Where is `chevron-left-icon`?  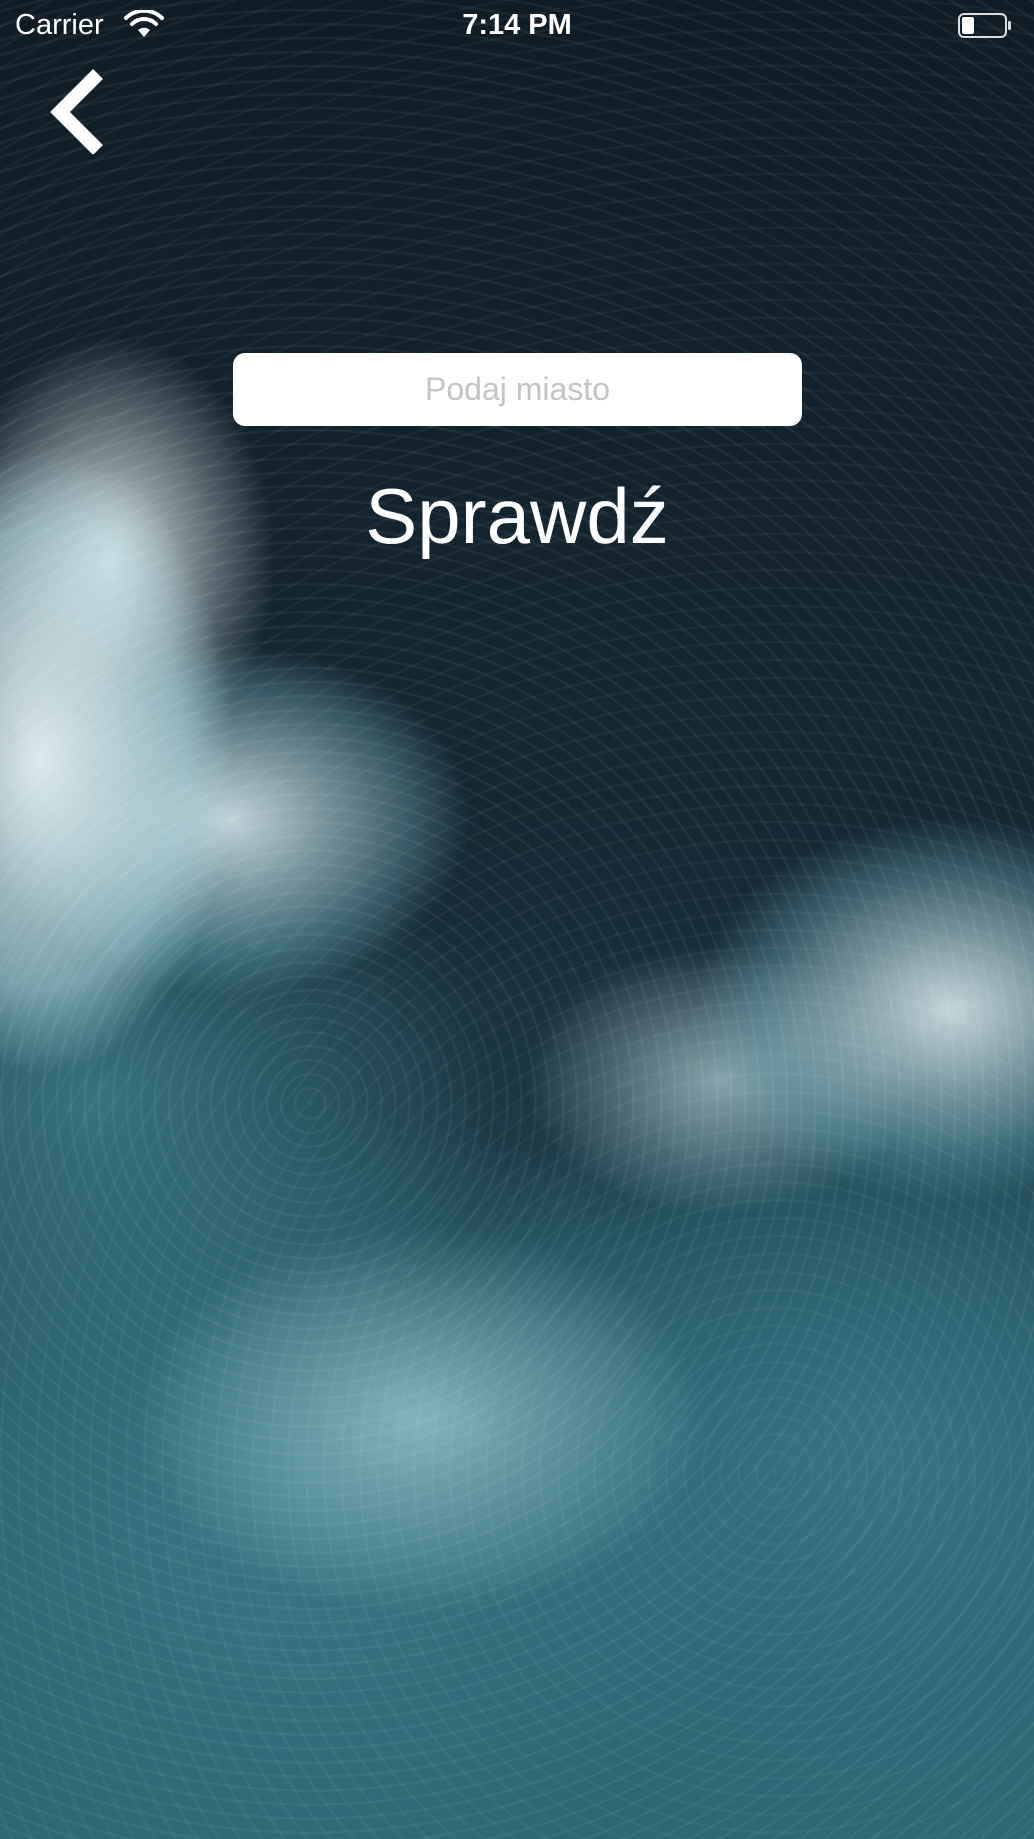 chevron-left-icon is located at coordinates (76, 112).